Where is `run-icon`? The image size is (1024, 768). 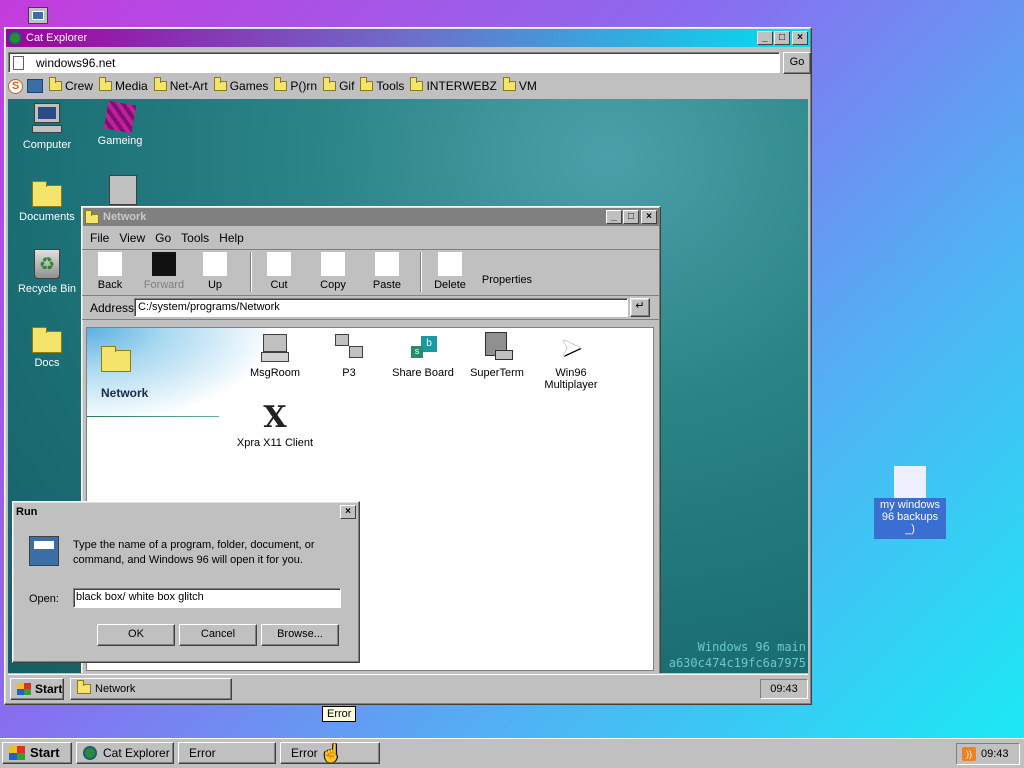
run-icon is located at coordinates (44, 551).